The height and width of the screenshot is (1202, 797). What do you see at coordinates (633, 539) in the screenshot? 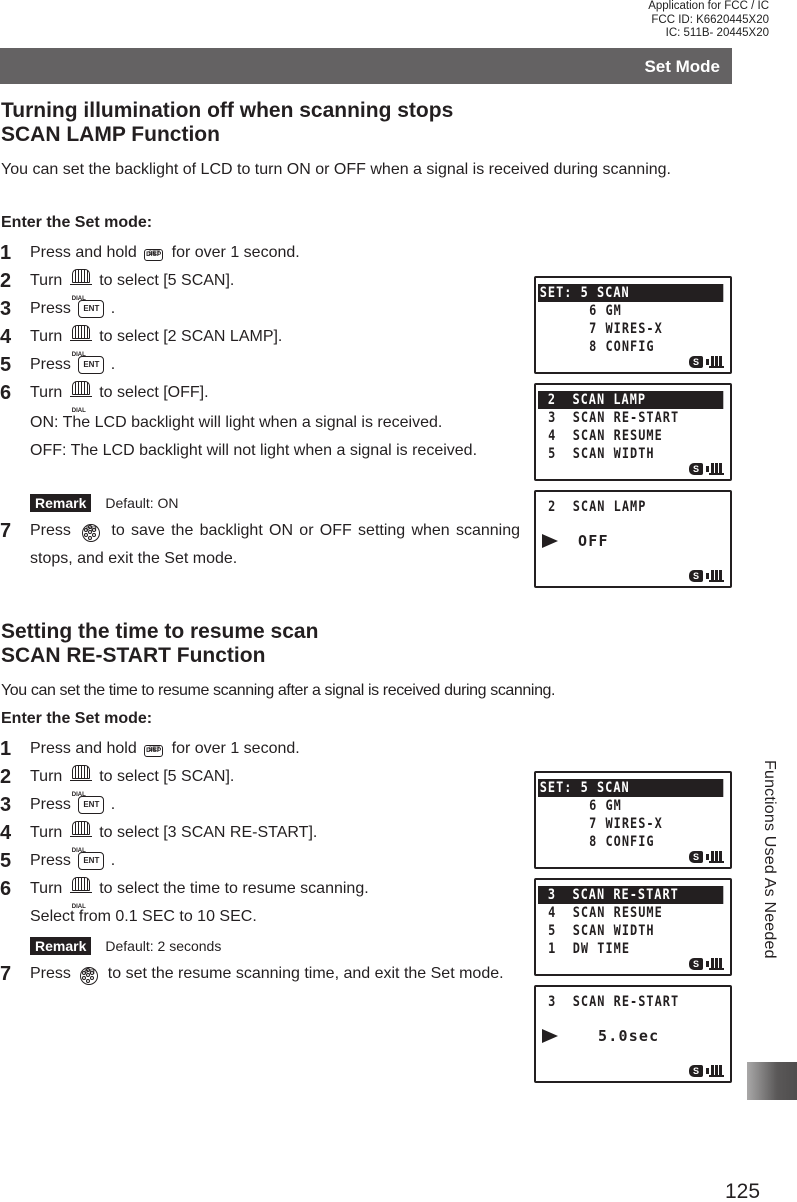
I see `lcd-screen: 2 SCAN LAMP OFF S` at bounding box center [633, 539].